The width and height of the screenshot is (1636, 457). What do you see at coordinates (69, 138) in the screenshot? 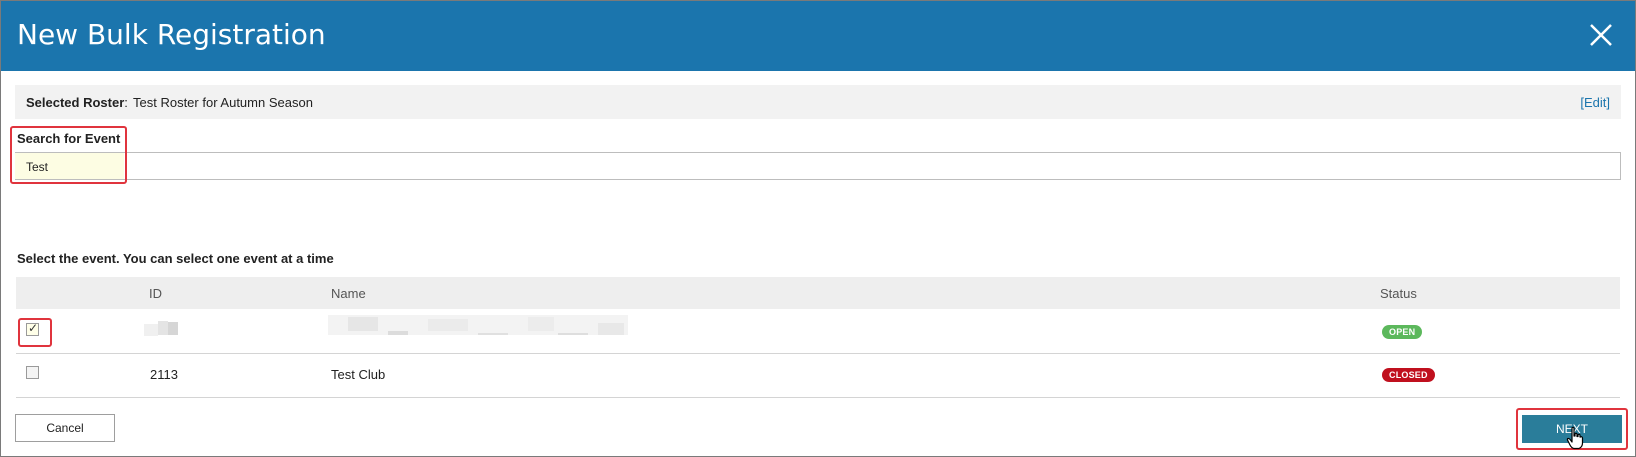
I see `search-label: Search for Event` at bounding box center [69, 138].